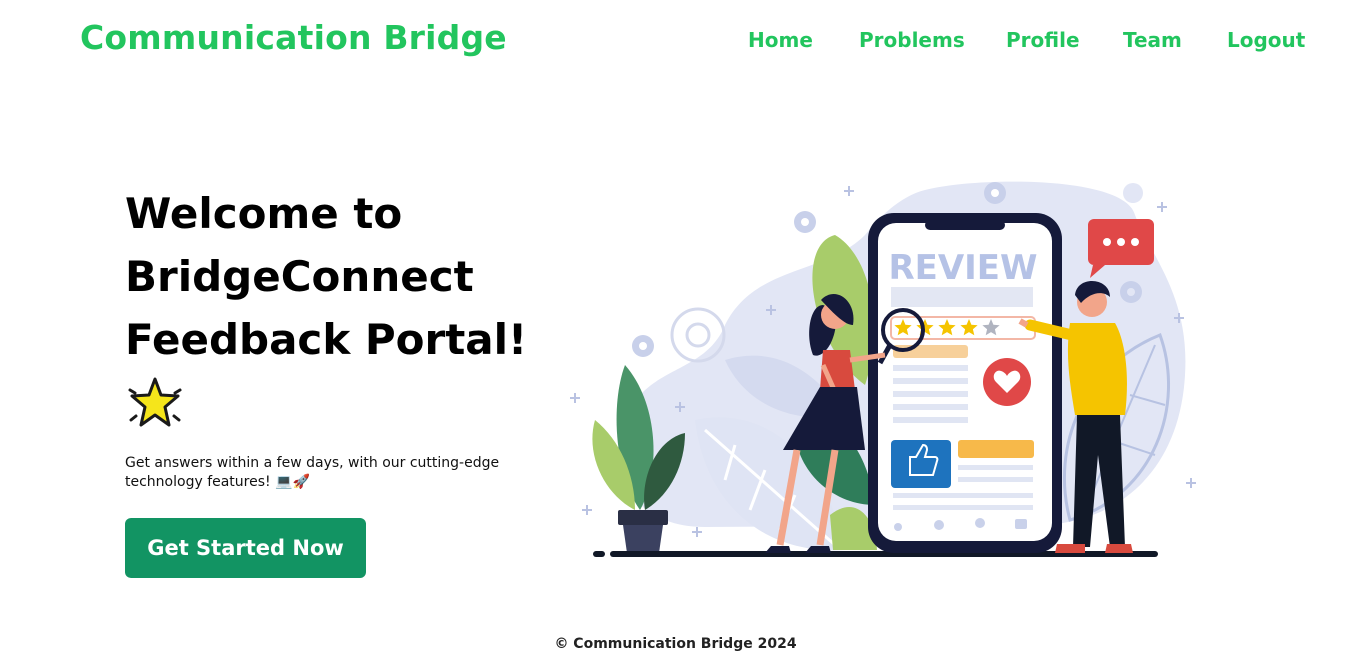  What do you see at coordinates (675, 43) in the screenshot?
I see `main-nav: Home Problems Profile Team Logout` at bounding box center [675, 43].